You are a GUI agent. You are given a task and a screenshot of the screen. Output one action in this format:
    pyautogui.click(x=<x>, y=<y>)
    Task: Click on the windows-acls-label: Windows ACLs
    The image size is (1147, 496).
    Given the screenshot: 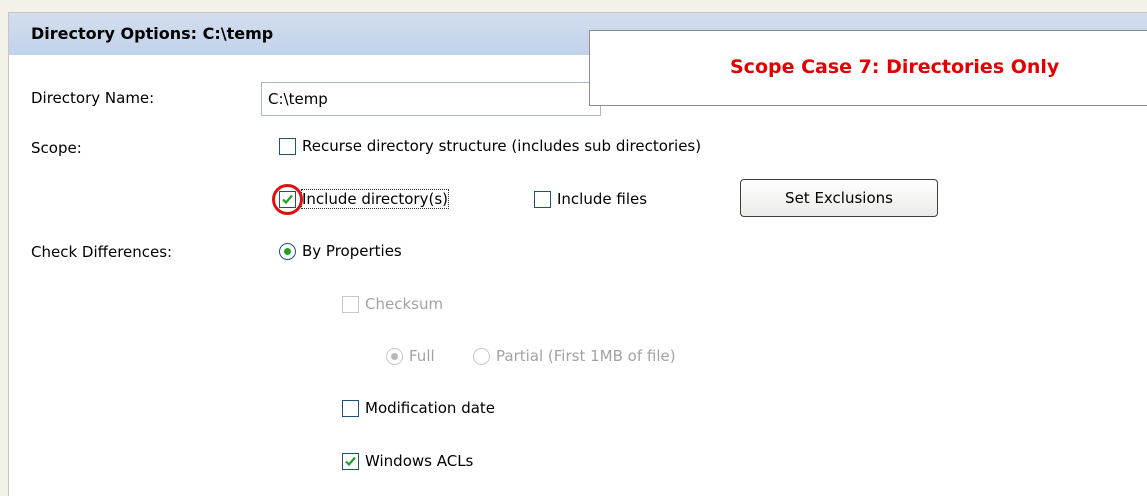 What is the action you would take?
    pyautogui.click(x=419, y=461)
    